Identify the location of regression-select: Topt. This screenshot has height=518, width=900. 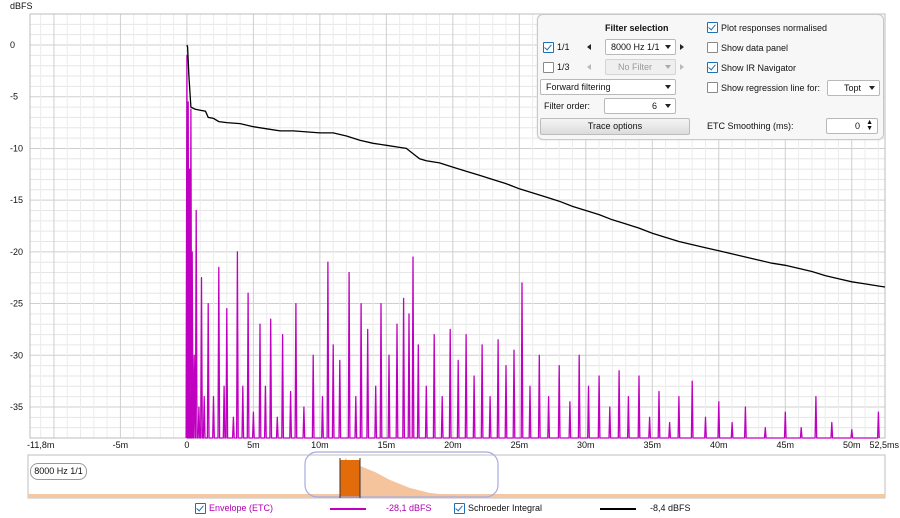
(853, 88).